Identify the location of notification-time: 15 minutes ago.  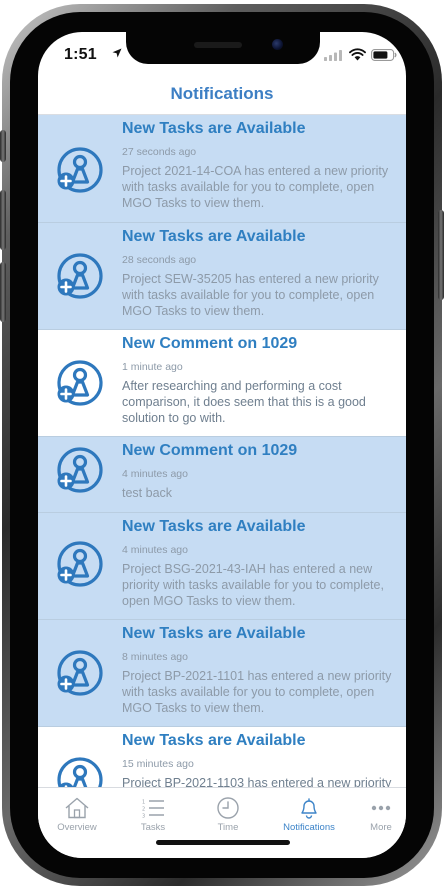
(158, 764).